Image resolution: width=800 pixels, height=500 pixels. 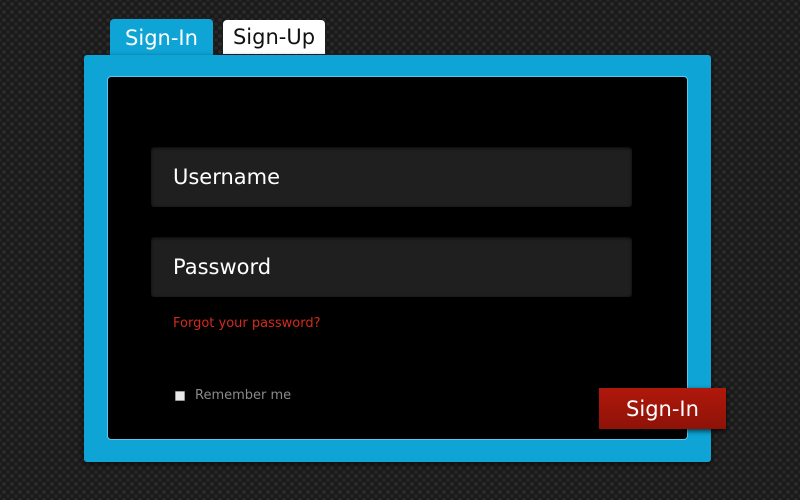 I want to click on username-field: Username, so click(x=391, y=177).